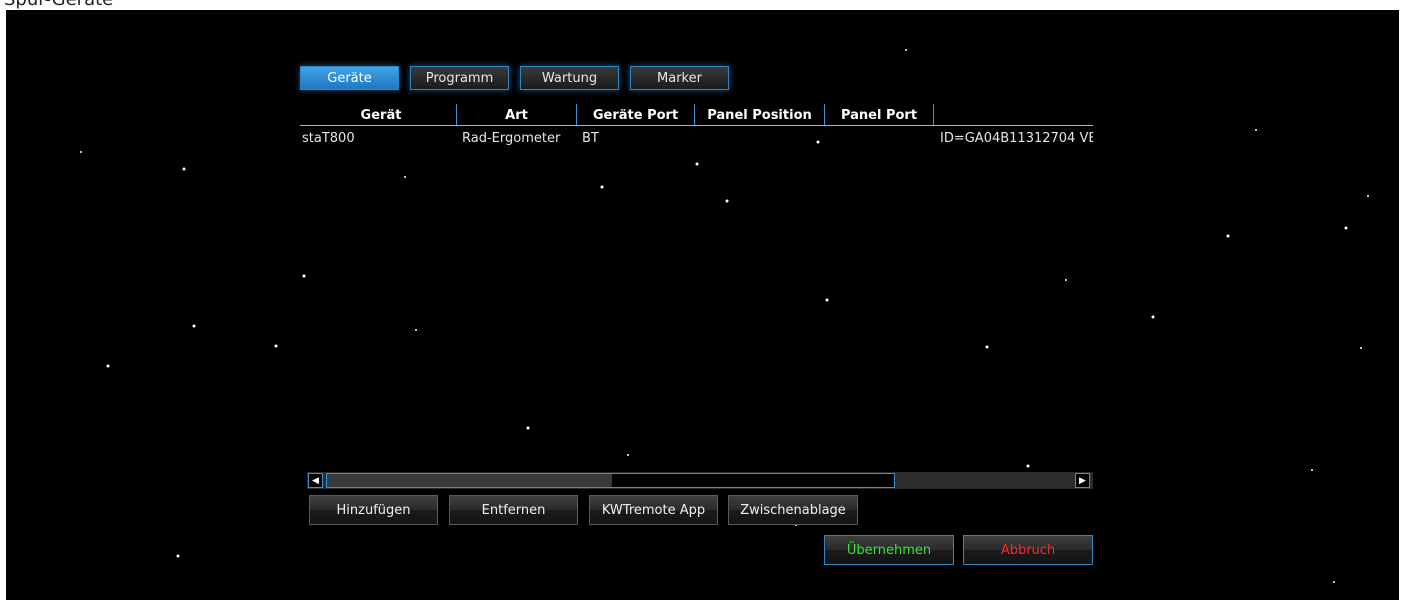  What do you see at coordinates (1016, 138) in the screenshot?
I see `cell-kennung: ID=GA04B11312704 VE=` at bounding box center [1016, 138].